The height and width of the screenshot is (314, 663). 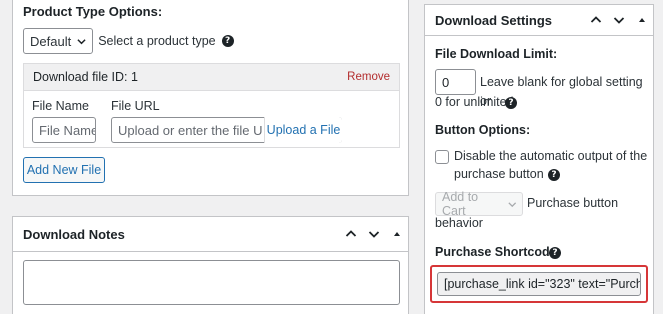 I want to click on product-type-select-value: Default, so click(x=51, y=41).